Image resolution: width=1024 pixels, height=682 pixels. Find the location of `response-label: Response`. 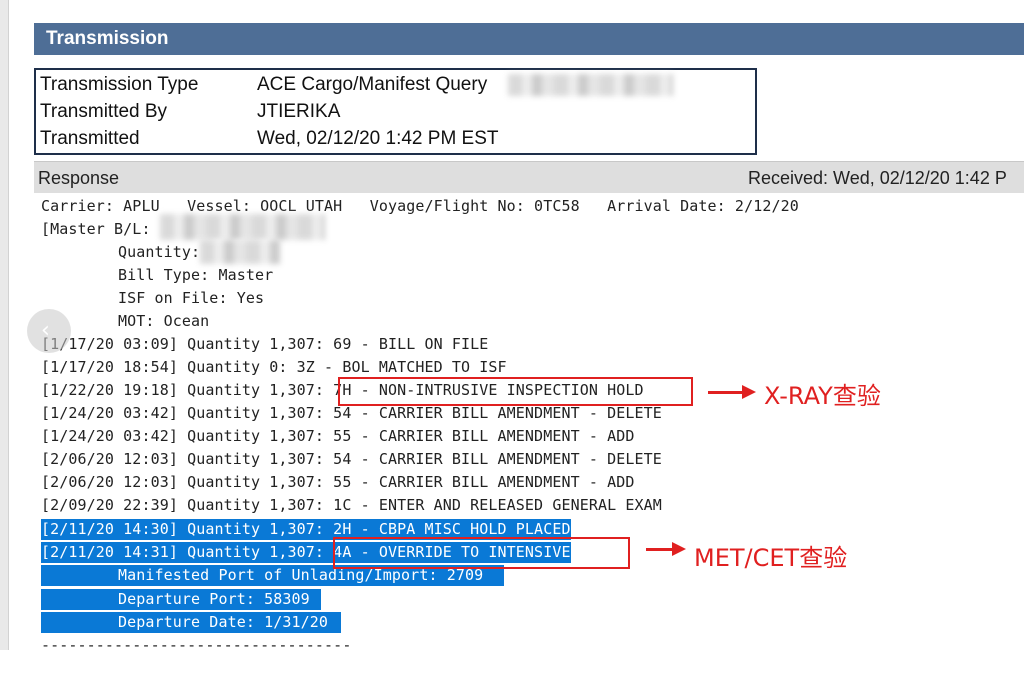

response-label: Response is located at coordinates (79, 178).